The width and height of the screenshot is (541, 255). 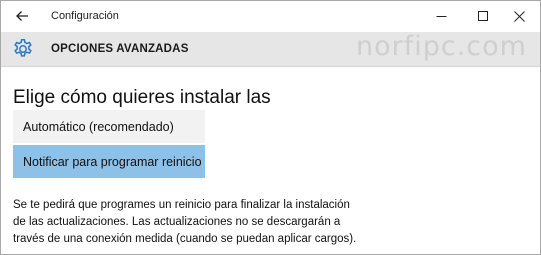 I want to click on back-arrow-icon, so click(x=22, y=16).